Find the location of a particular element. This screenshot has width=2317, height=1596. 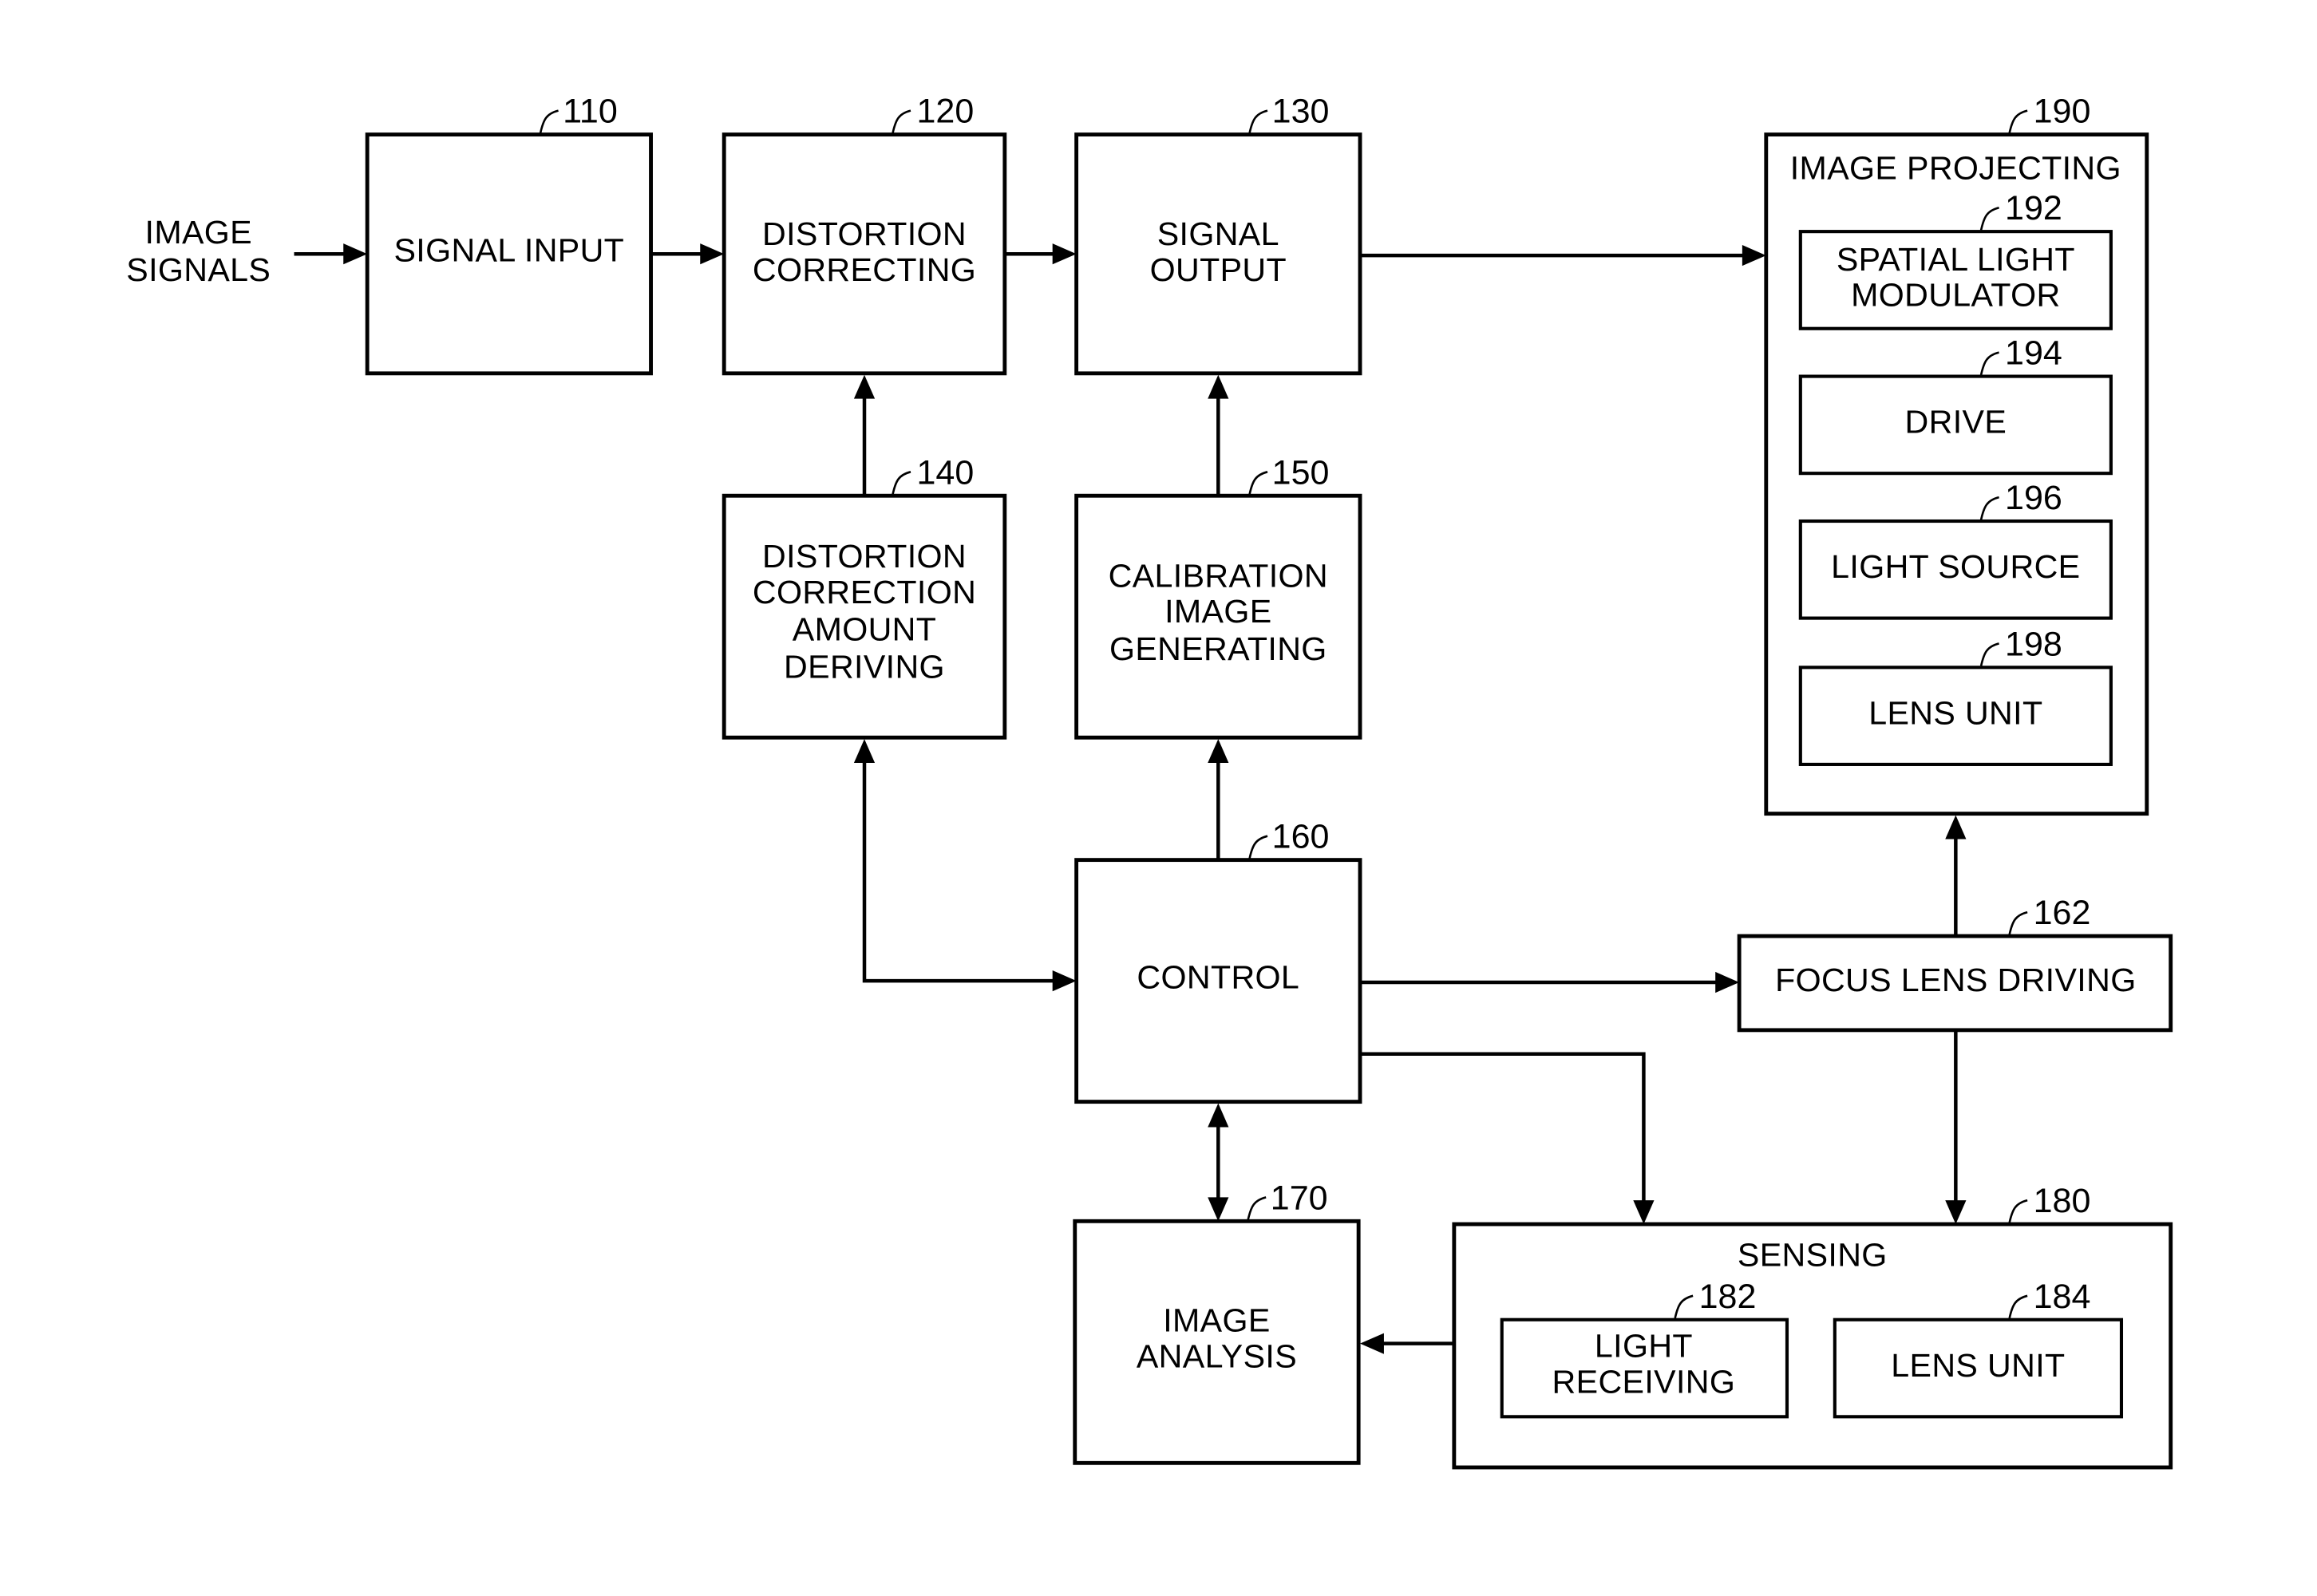

ref-140: 140 is located at coordinates (945, 472).